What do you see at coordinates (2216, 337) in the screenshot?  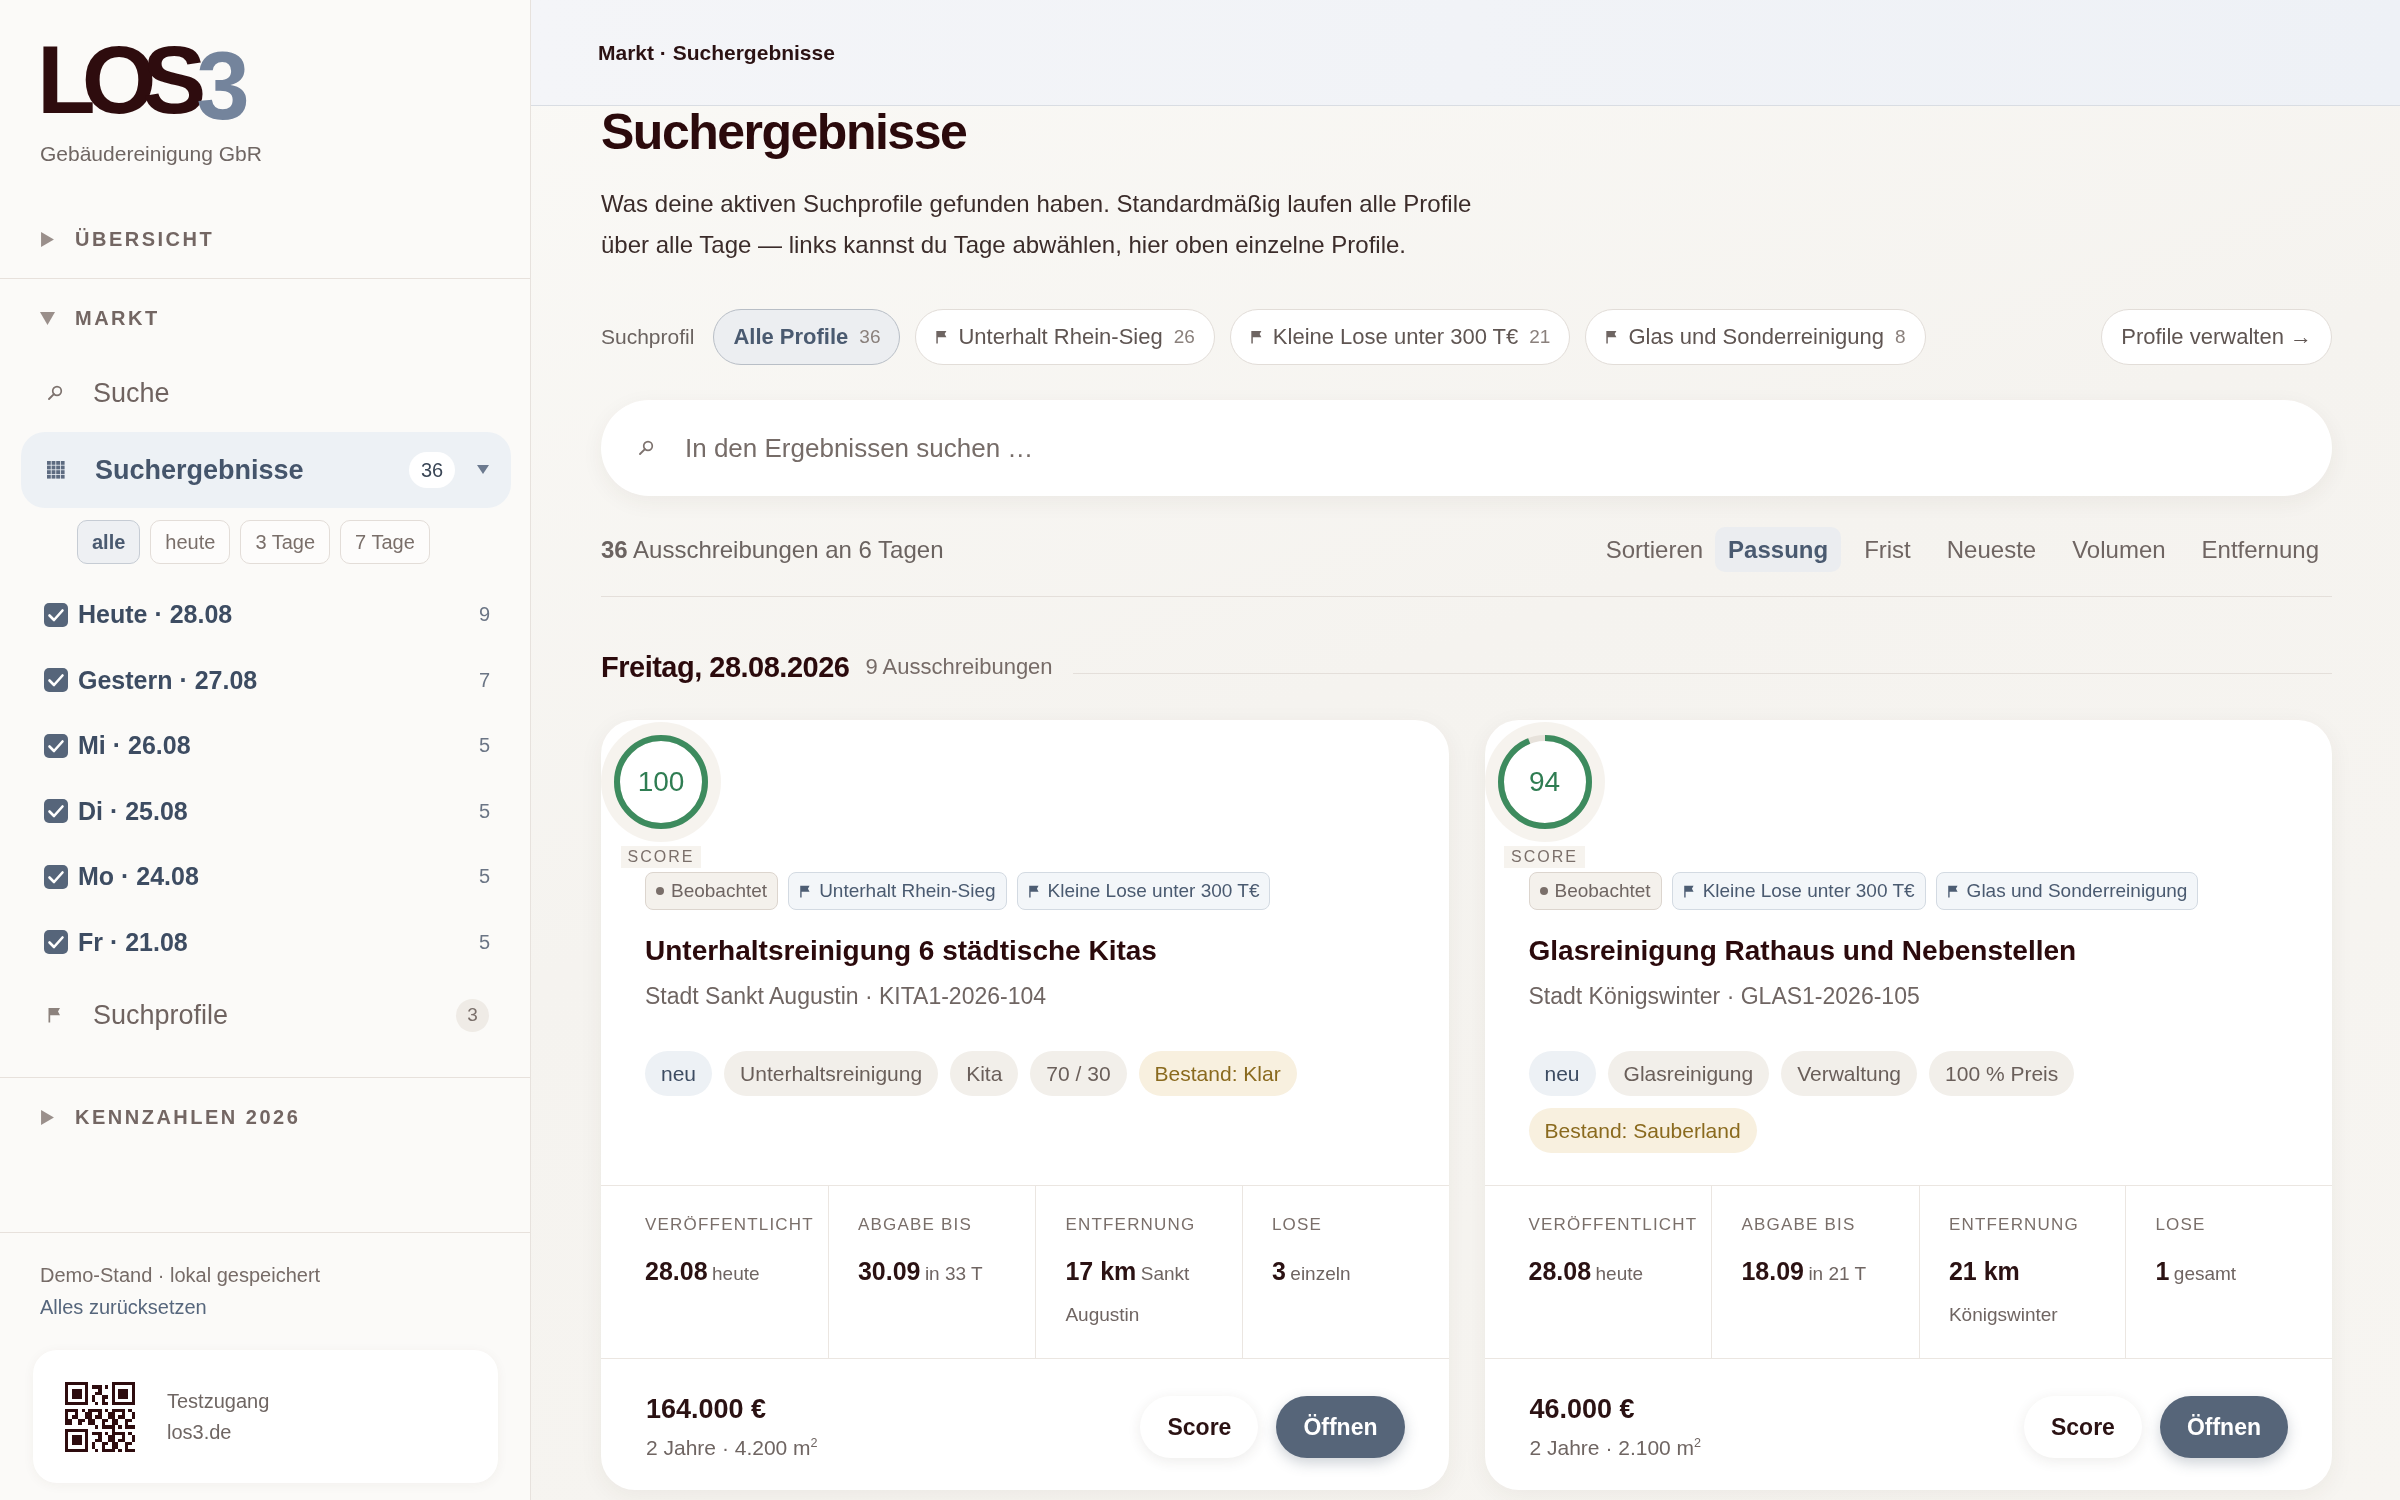 I see `manage-profiles-button: Profile verwalten →` at bounding box center [2216, 337].